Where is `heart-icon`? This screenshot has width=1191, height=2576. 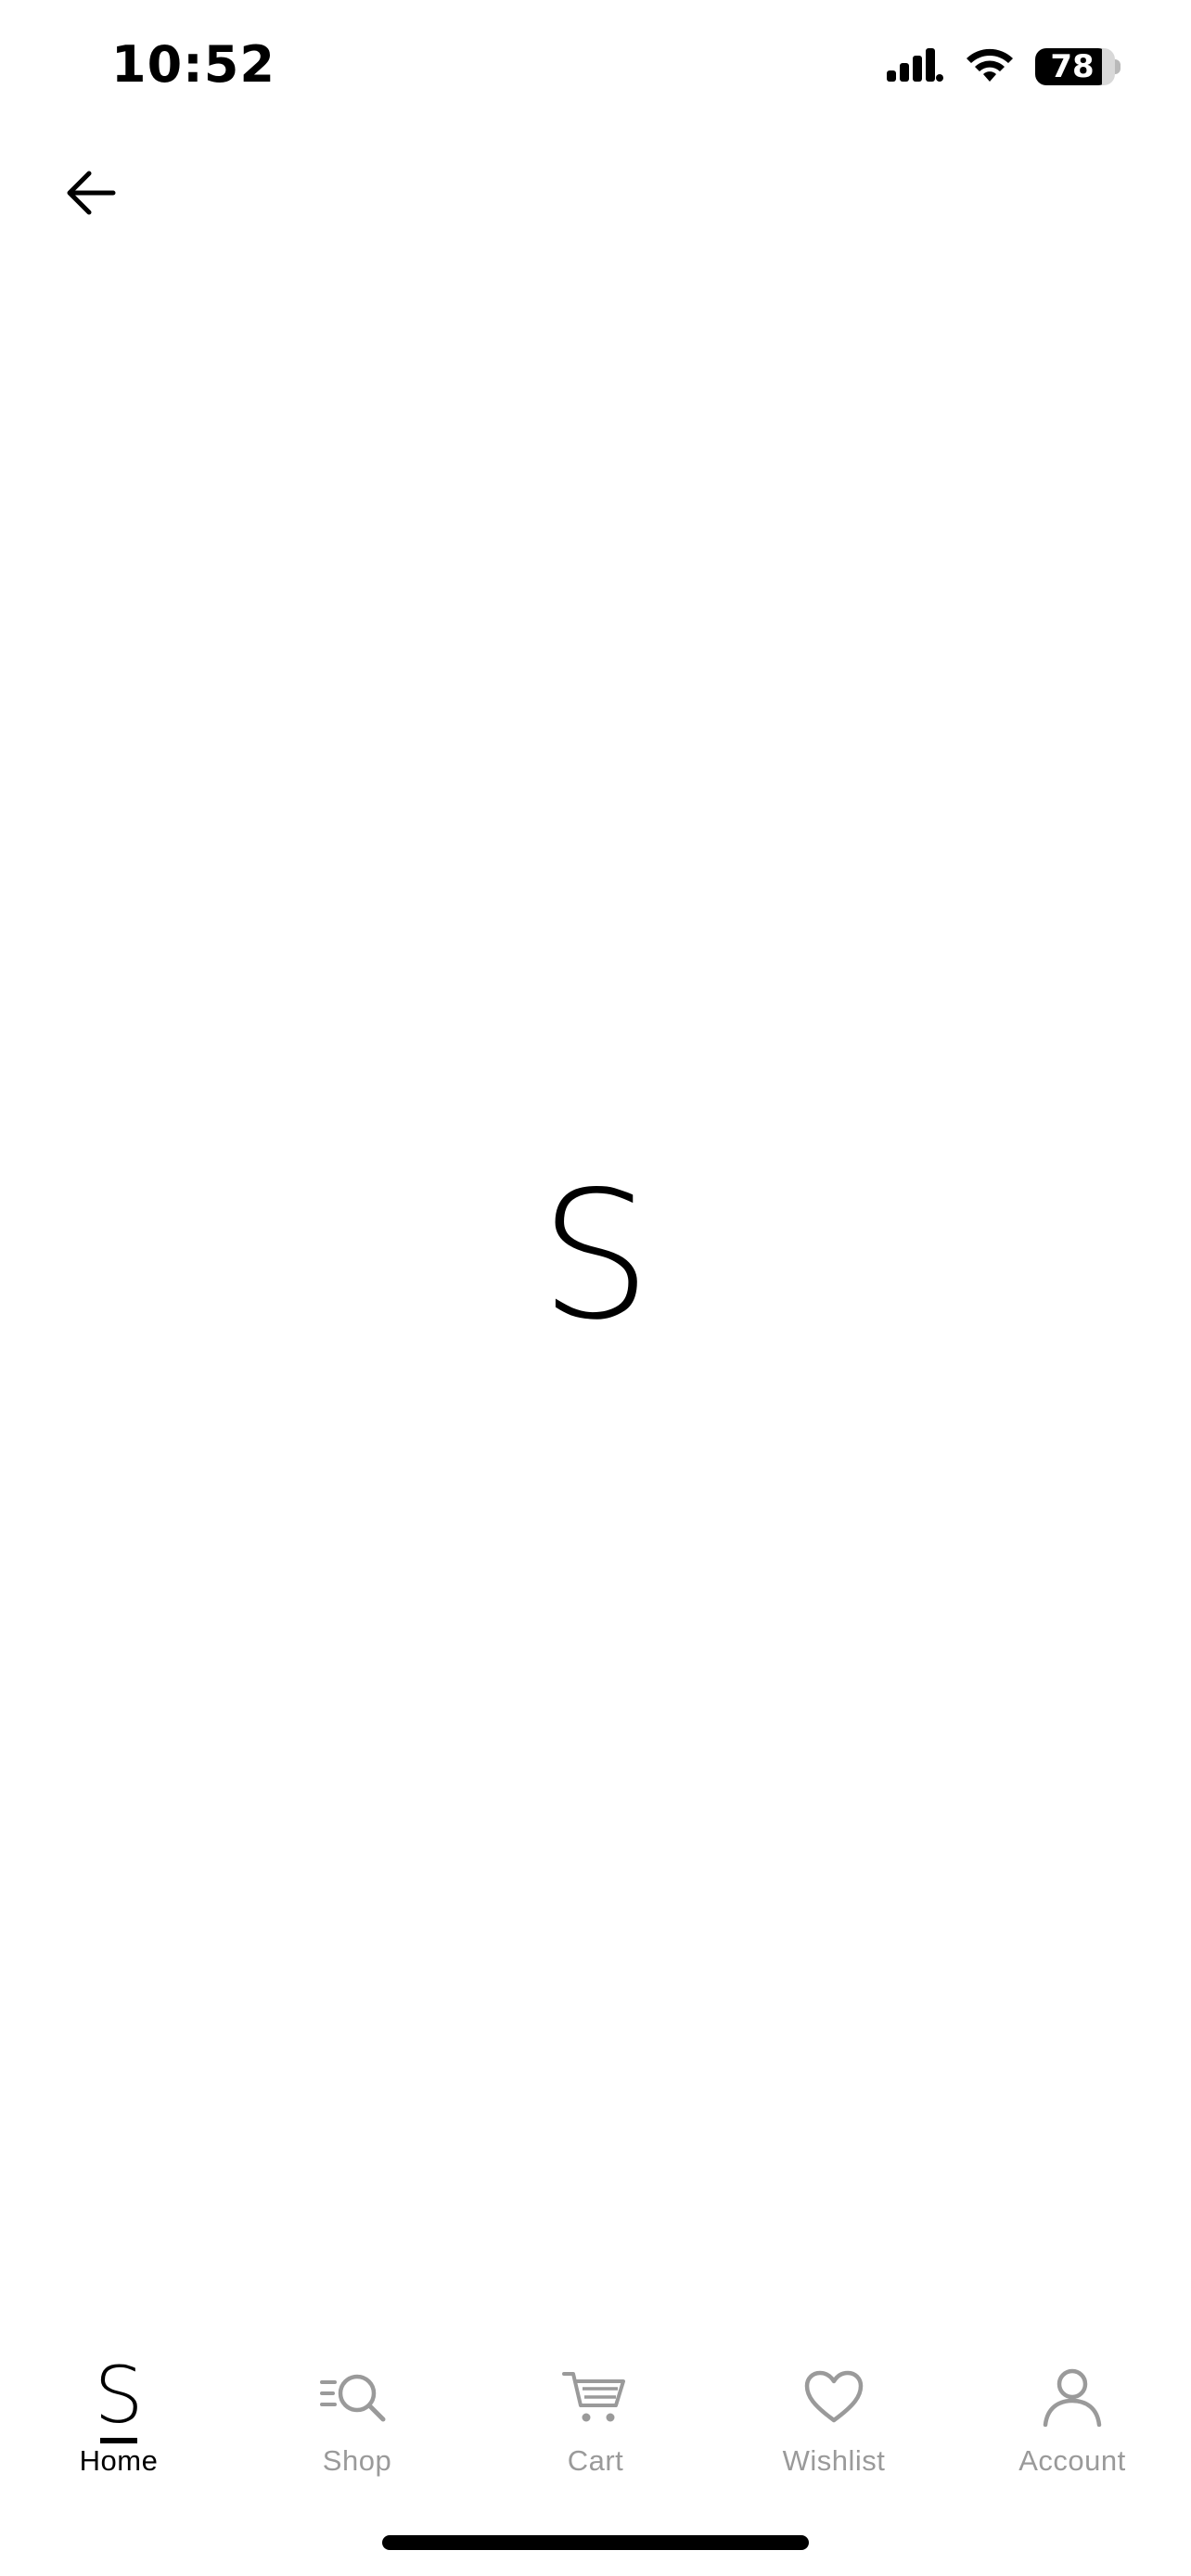 heart-icon is located at coordinates (834, 2397).